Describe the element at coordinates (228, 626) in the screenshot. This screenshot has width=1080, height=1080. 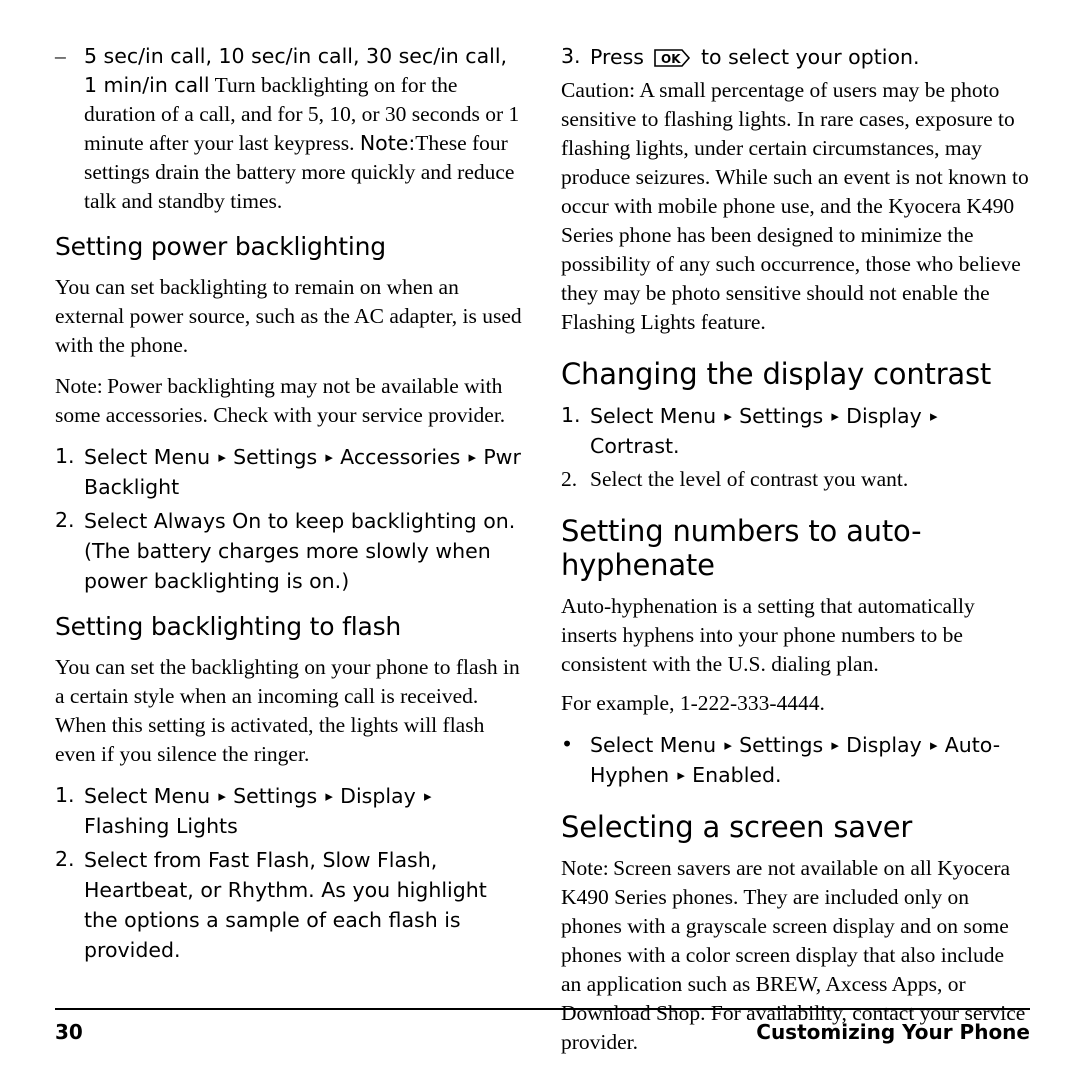
I see `heading-setting-backlighting-flash: Setting backlighting to flash` at that location.